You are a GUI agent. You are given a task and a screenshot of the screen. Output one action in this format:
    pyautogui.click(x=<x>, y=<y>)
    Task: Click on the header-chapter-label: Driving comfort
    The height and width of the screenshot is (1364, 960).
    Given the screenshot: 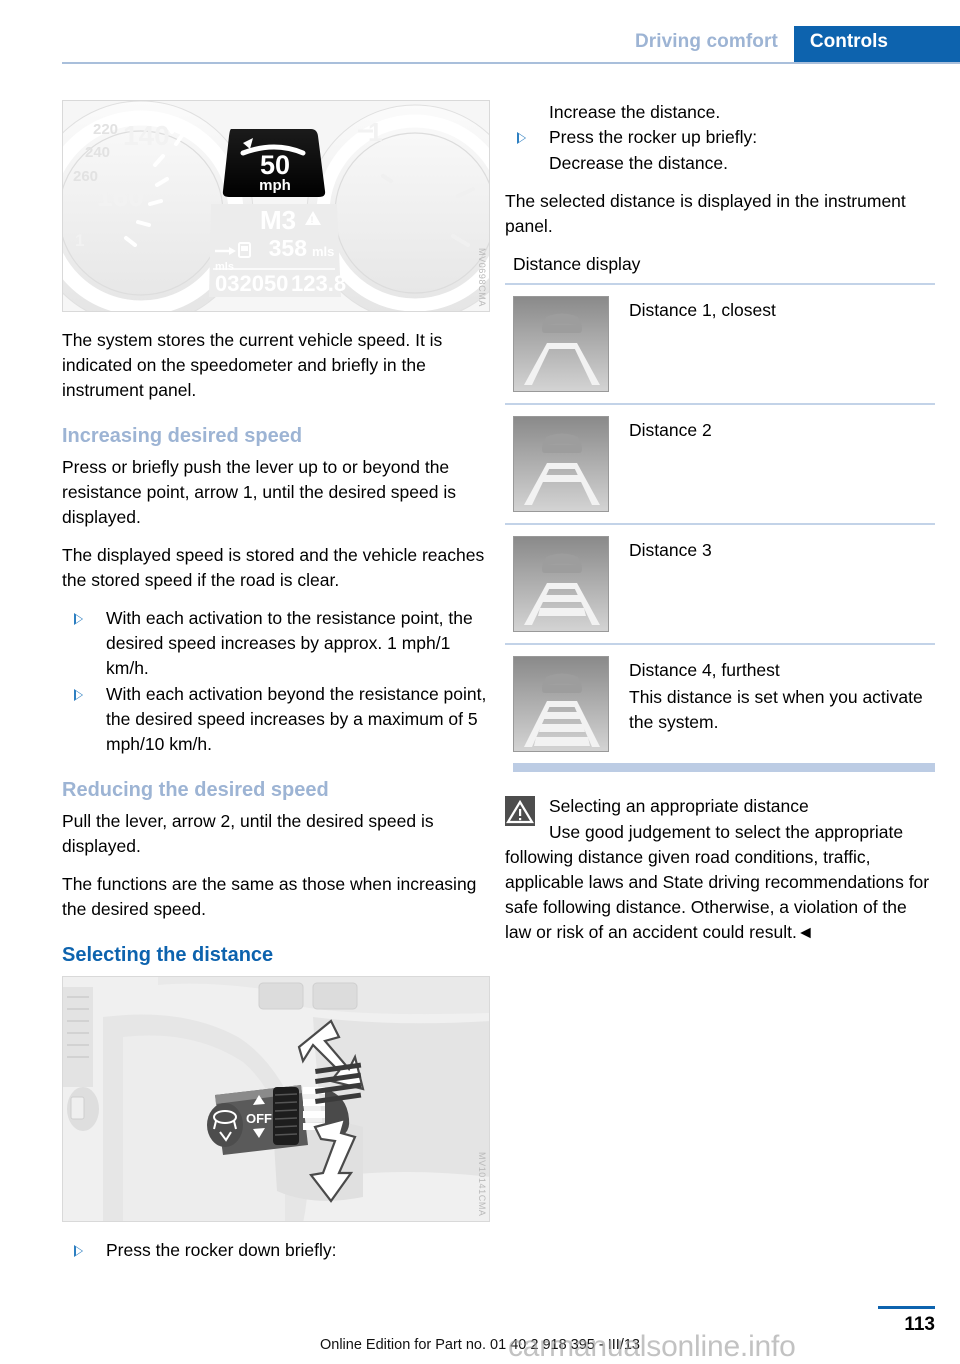 What is the action you would take?
    pyautogui.click(x=706, y=41)
    